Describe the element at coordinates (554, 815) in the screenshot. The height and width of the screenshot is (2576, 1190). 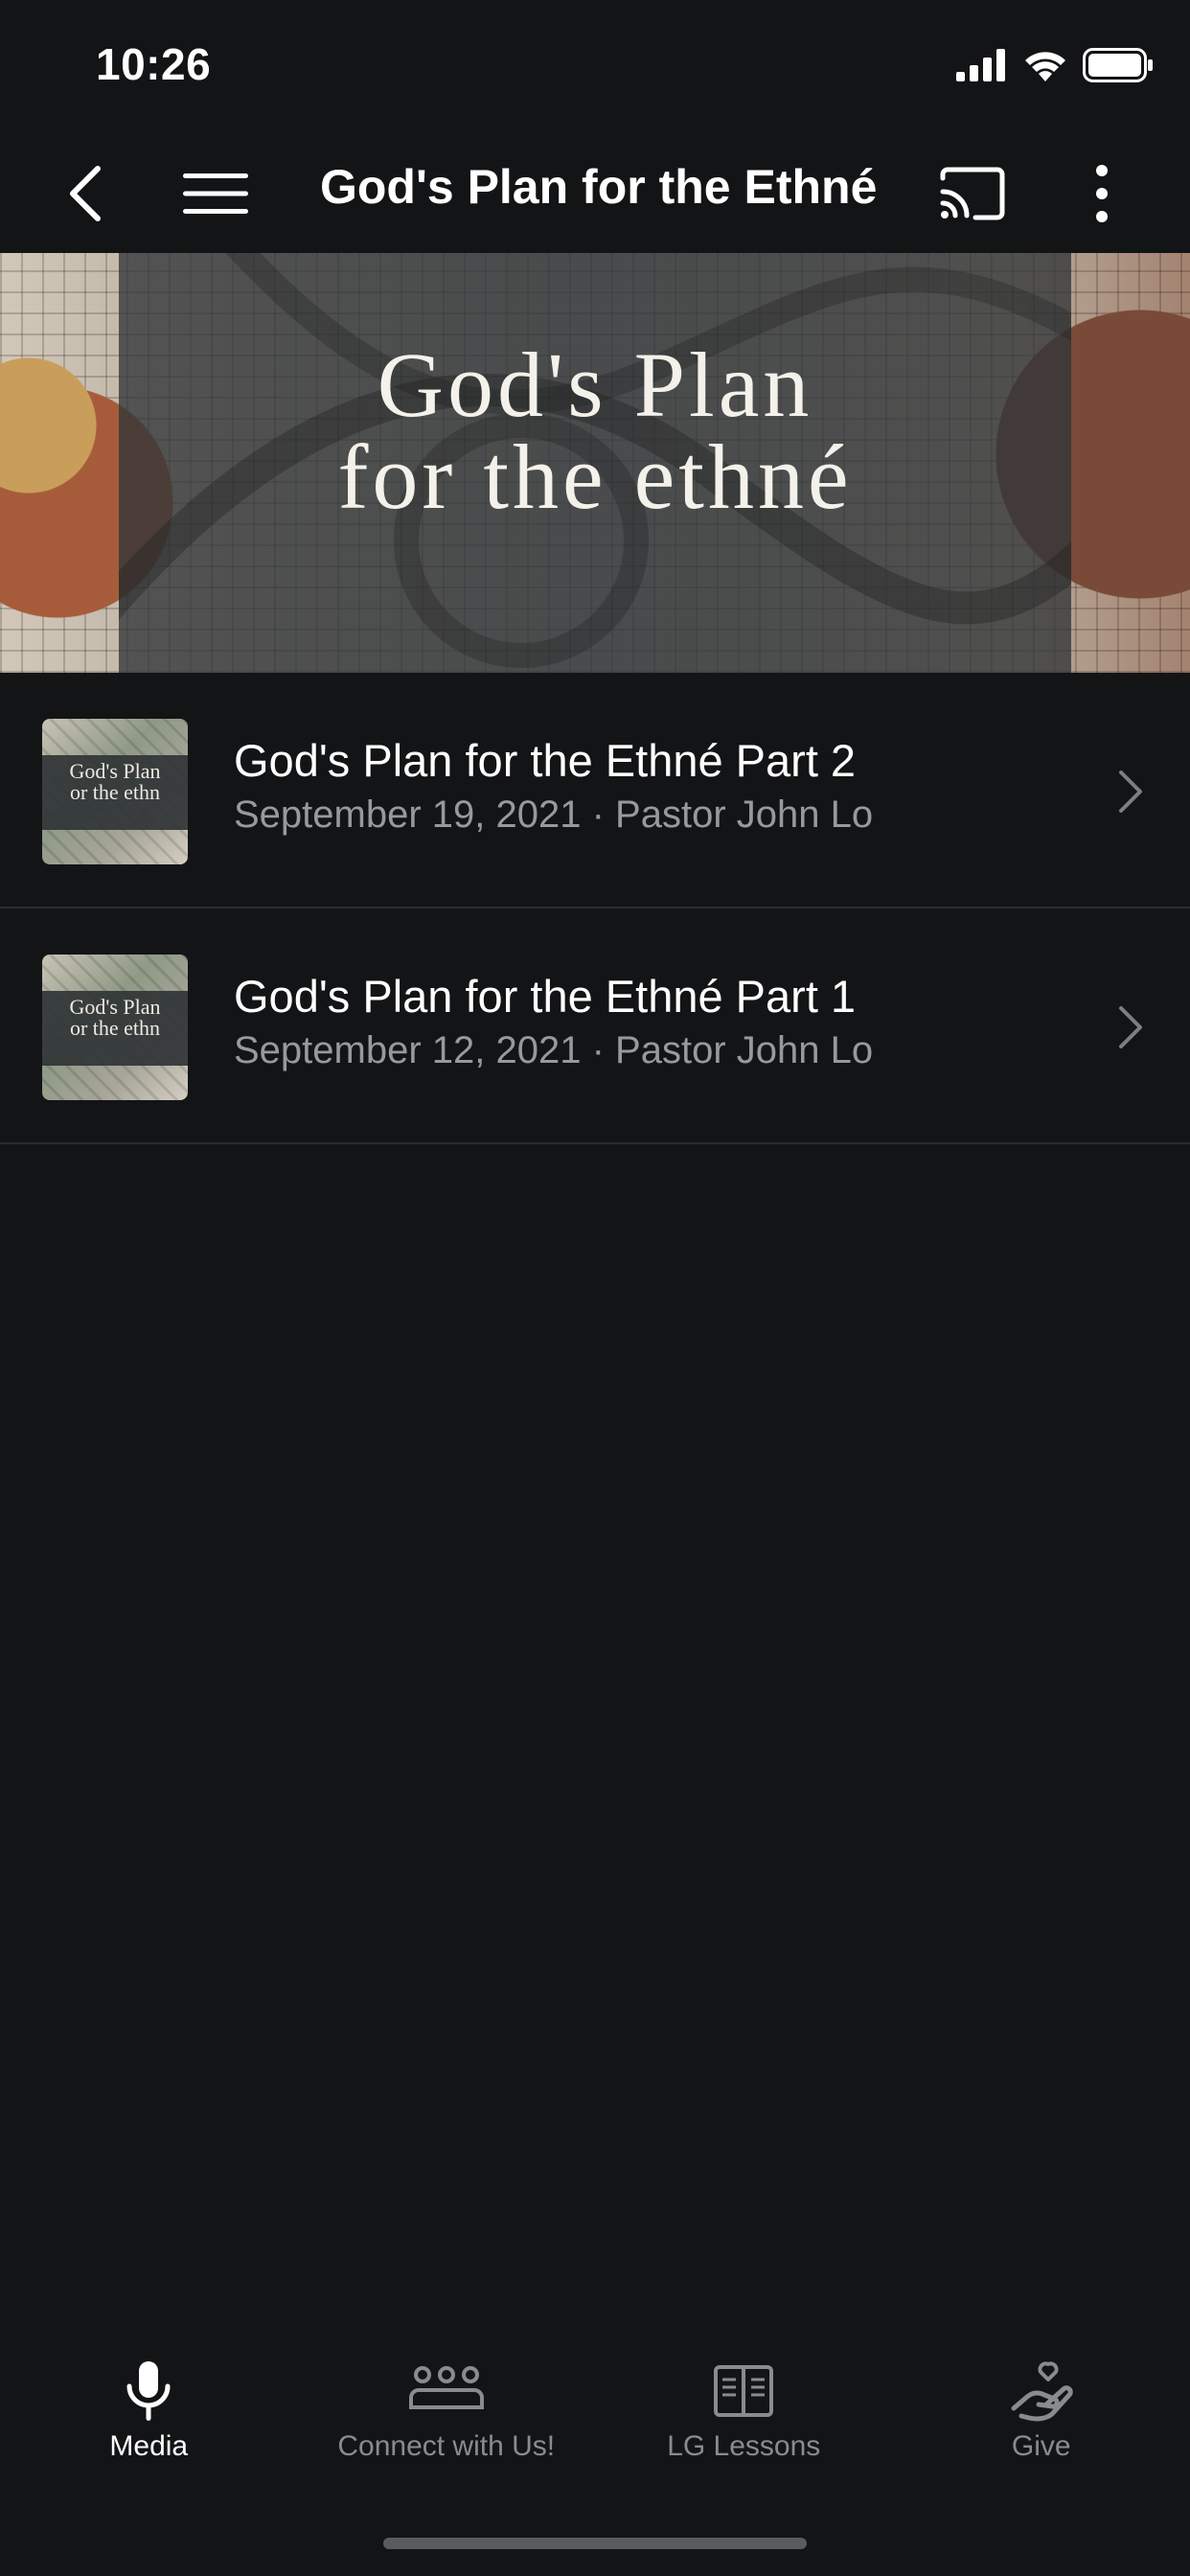
I see `sermon-subtitle: September 19, 2021 · Pastor John Lo` at that location.